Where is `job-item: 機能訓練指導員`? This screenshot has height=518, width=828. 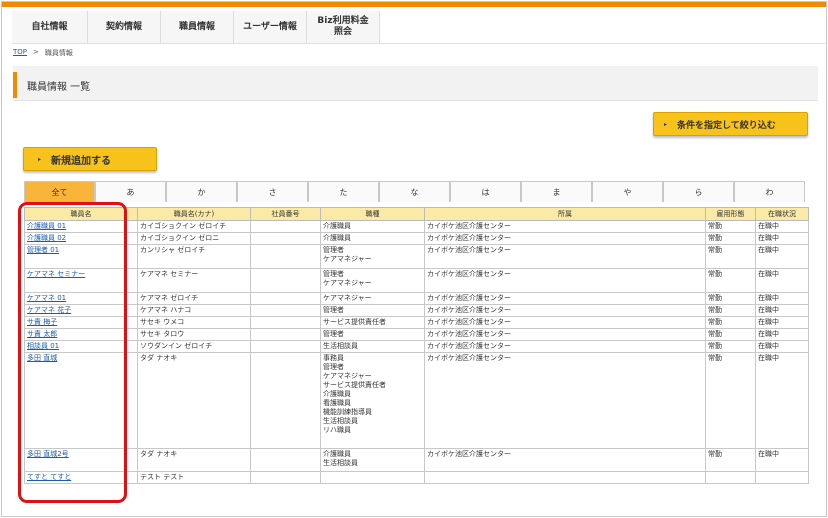 job-item: 機能訓練指導員 is located at coordinates (347, 412).